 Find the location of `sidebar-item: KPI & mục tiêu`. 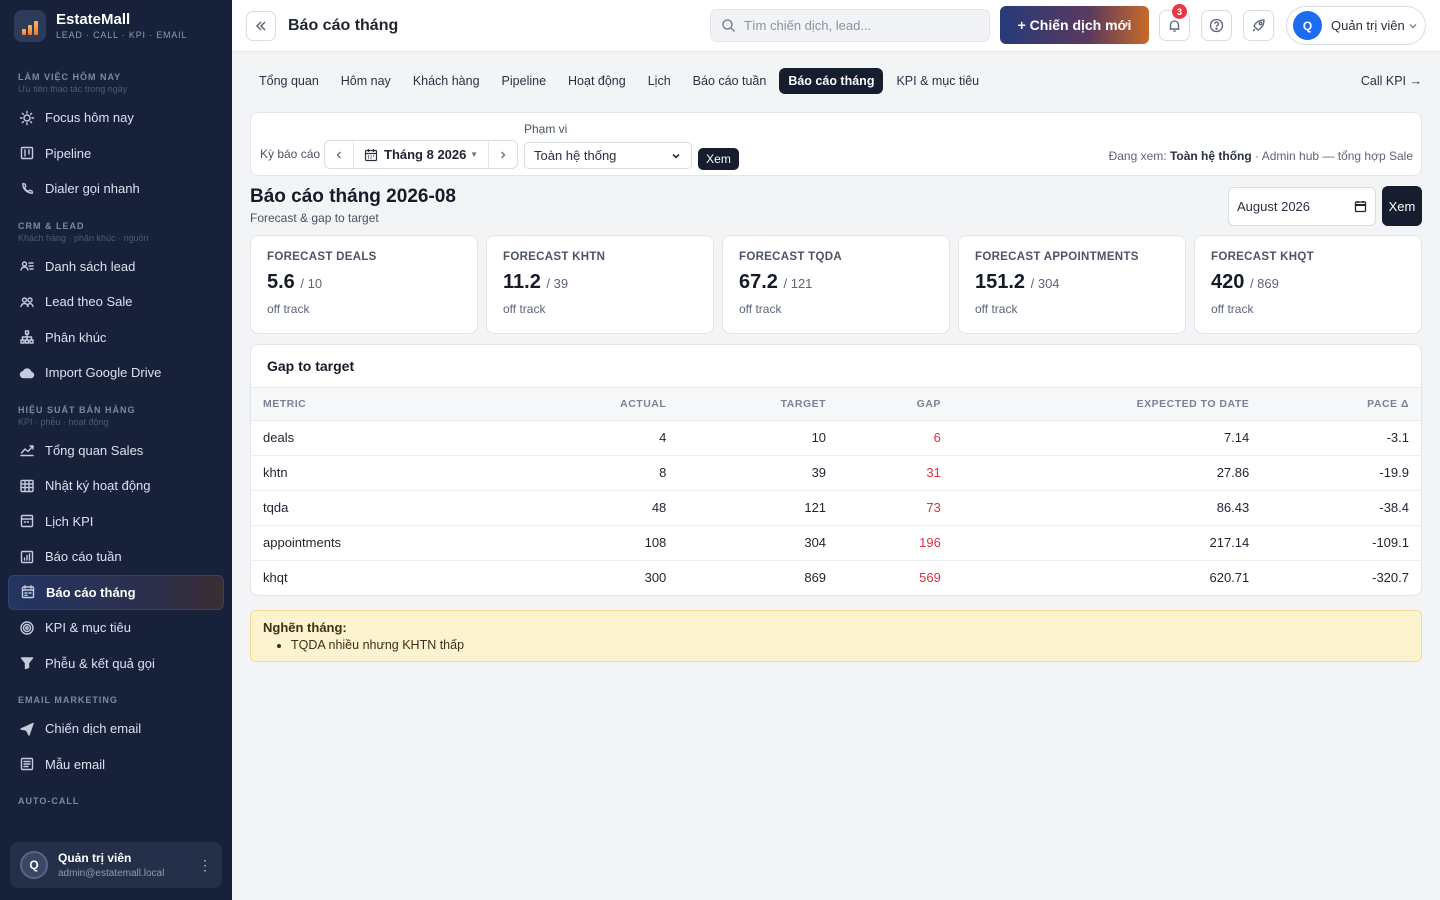

sidebar-item: KPI & mục tiêu is located at coordinates (116, 628).